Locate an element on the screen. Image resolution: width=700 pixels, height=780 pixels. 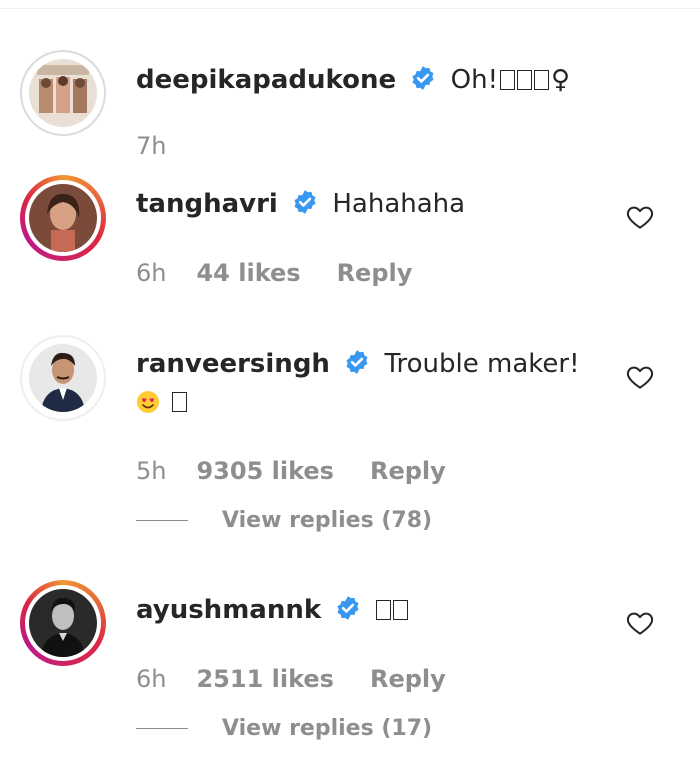
view-replies-button: View replies (17) is located at coordinates (284, 728).